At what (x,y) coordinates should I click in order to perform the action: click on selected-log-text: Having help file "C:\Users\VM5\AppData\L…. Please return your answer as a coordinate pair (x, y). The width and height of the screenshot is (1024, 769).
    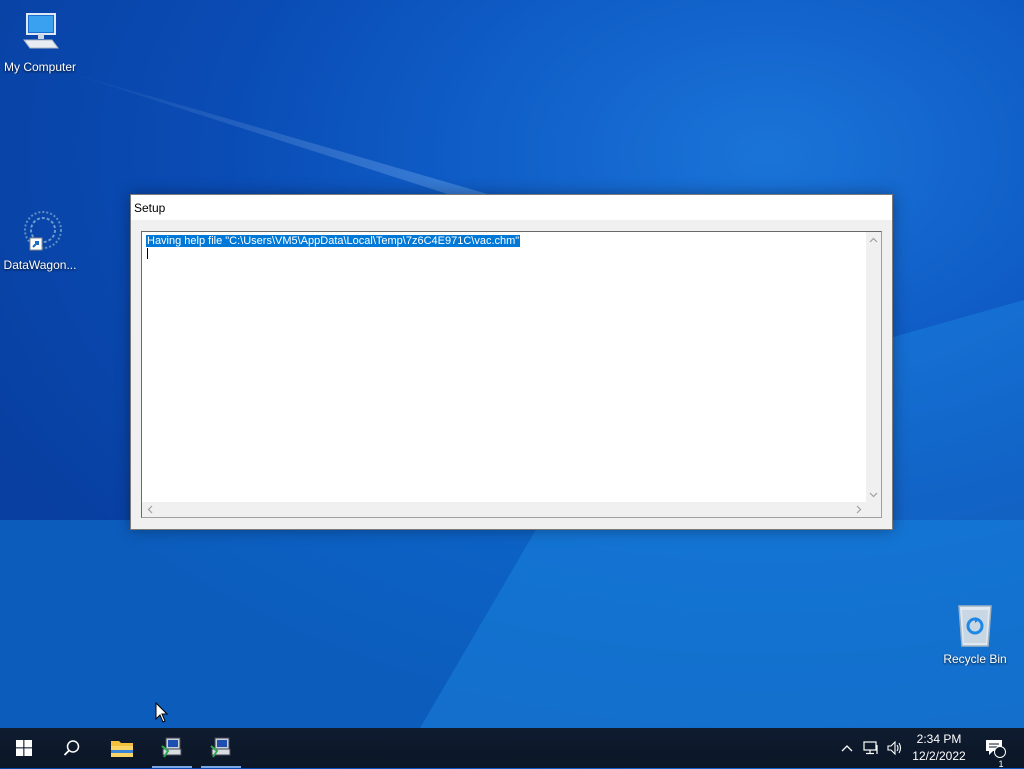
    Looking at the image, I should click on (333, 241).